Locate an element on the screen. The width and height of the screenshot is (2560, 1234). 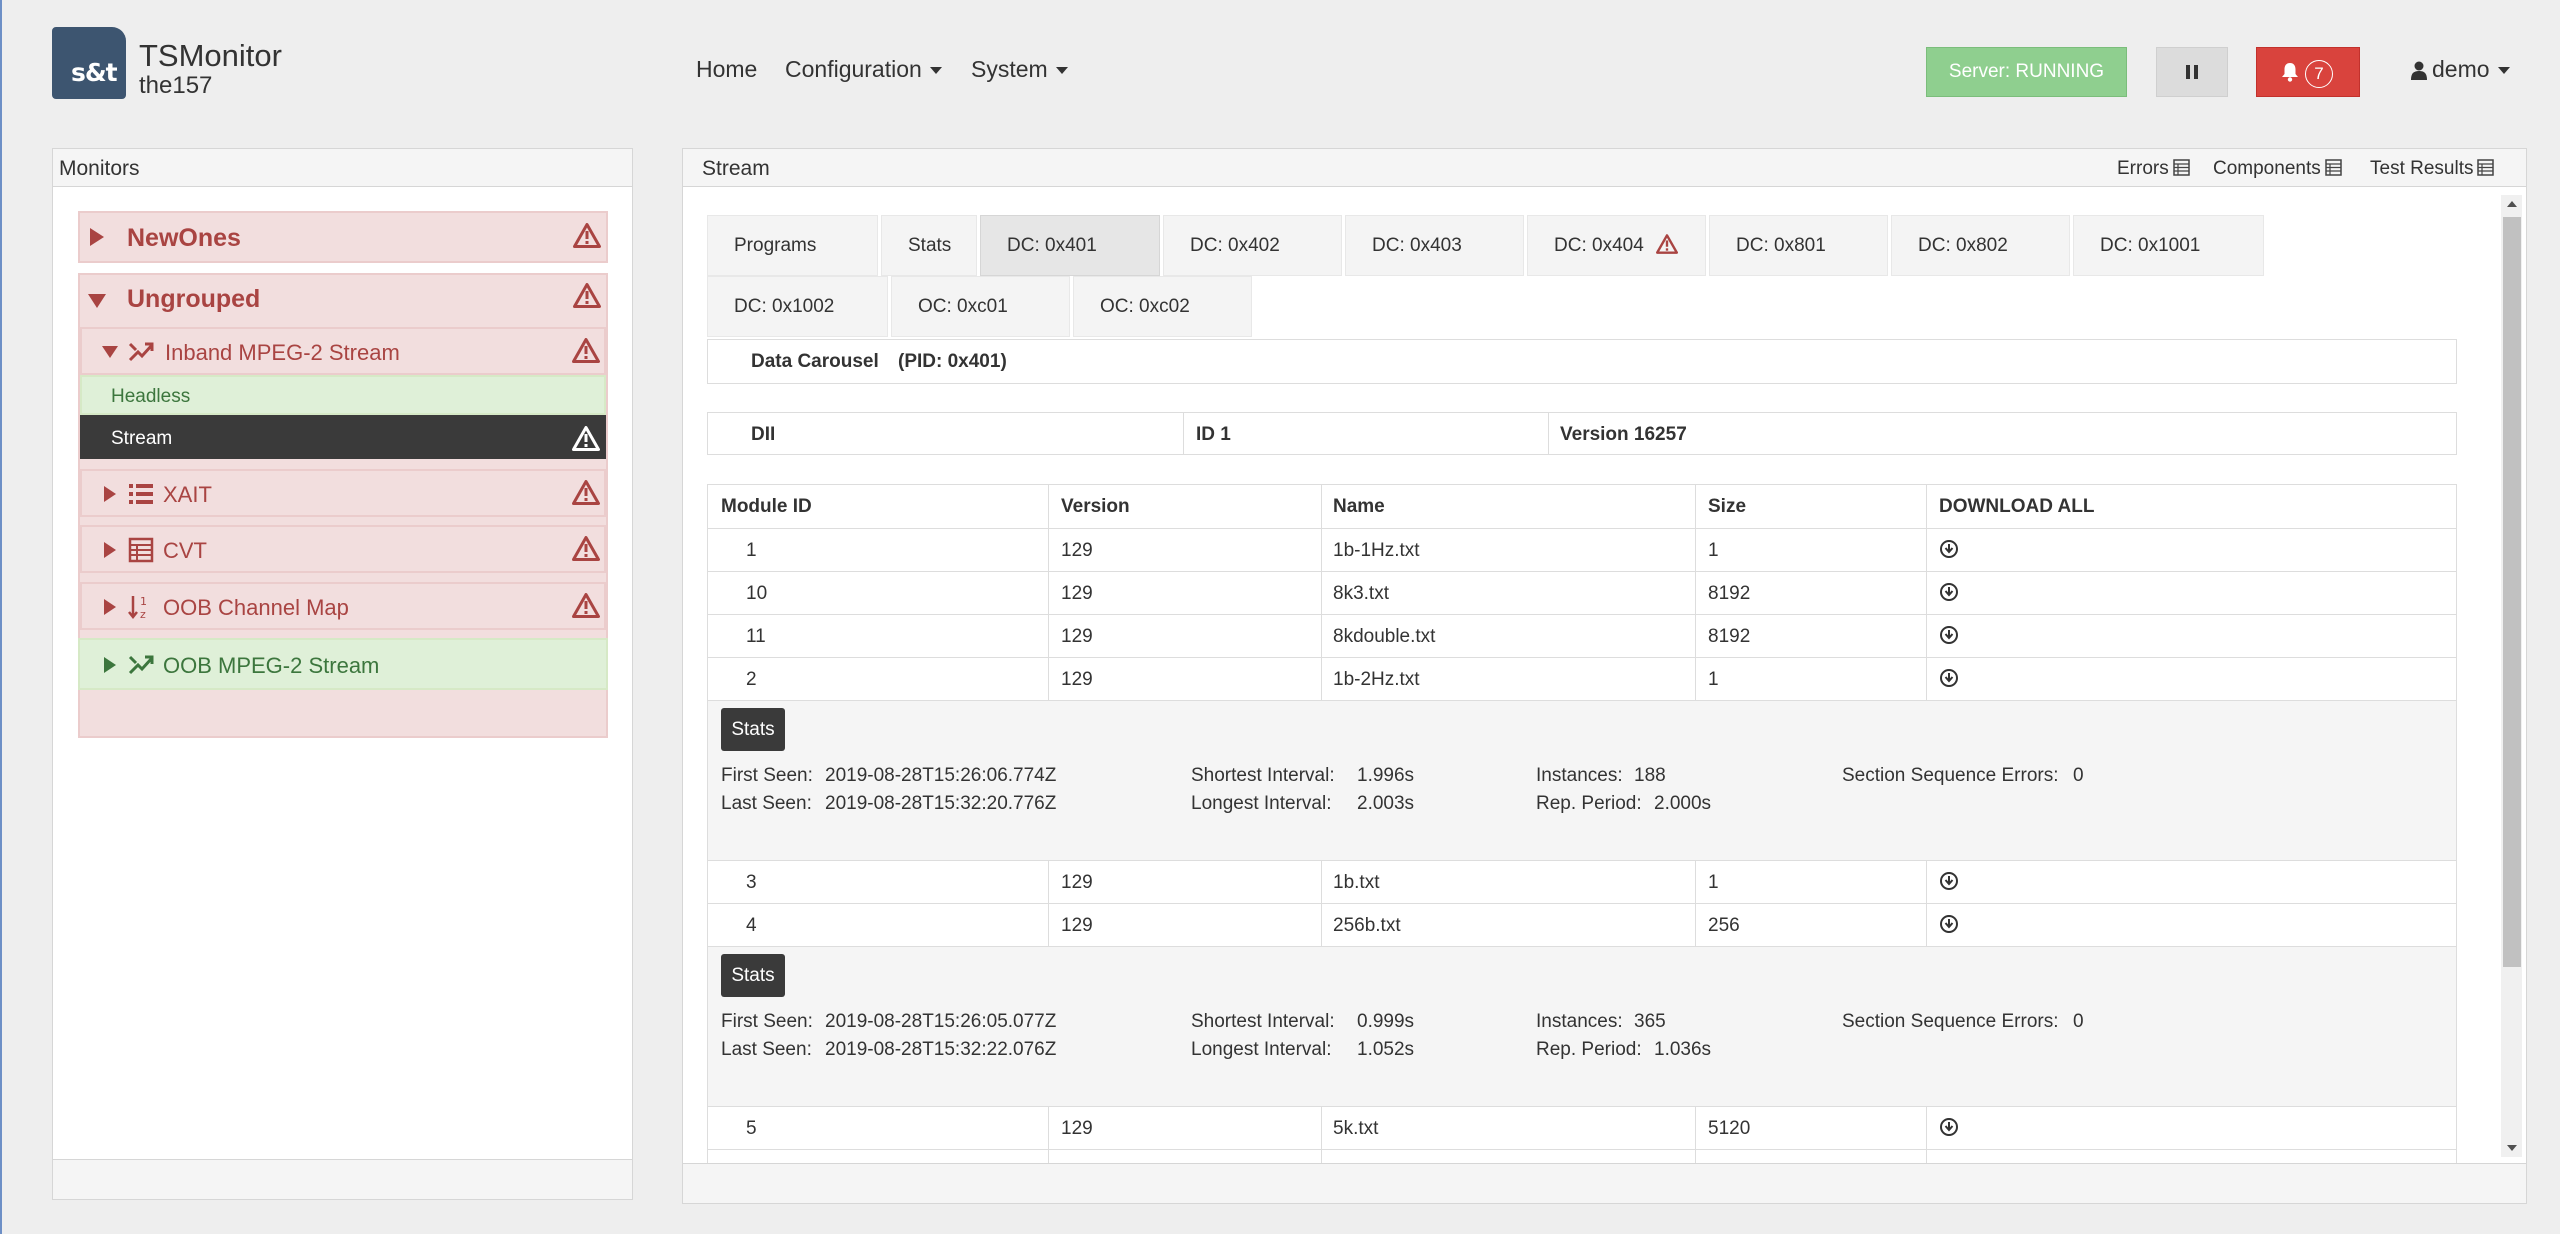
module-name: 1b-2Hz.txt is located at coordinates (1376, 679).